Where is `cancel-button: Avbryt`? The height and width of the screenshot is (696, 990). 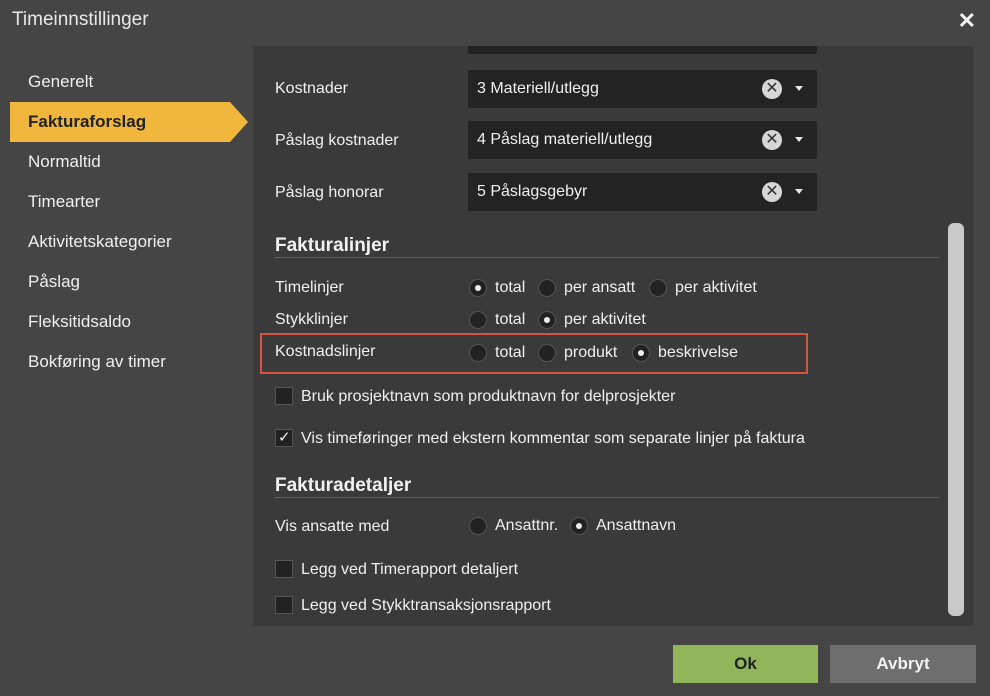 cancel-button: Avbryt is located at coordinates (903, 664).